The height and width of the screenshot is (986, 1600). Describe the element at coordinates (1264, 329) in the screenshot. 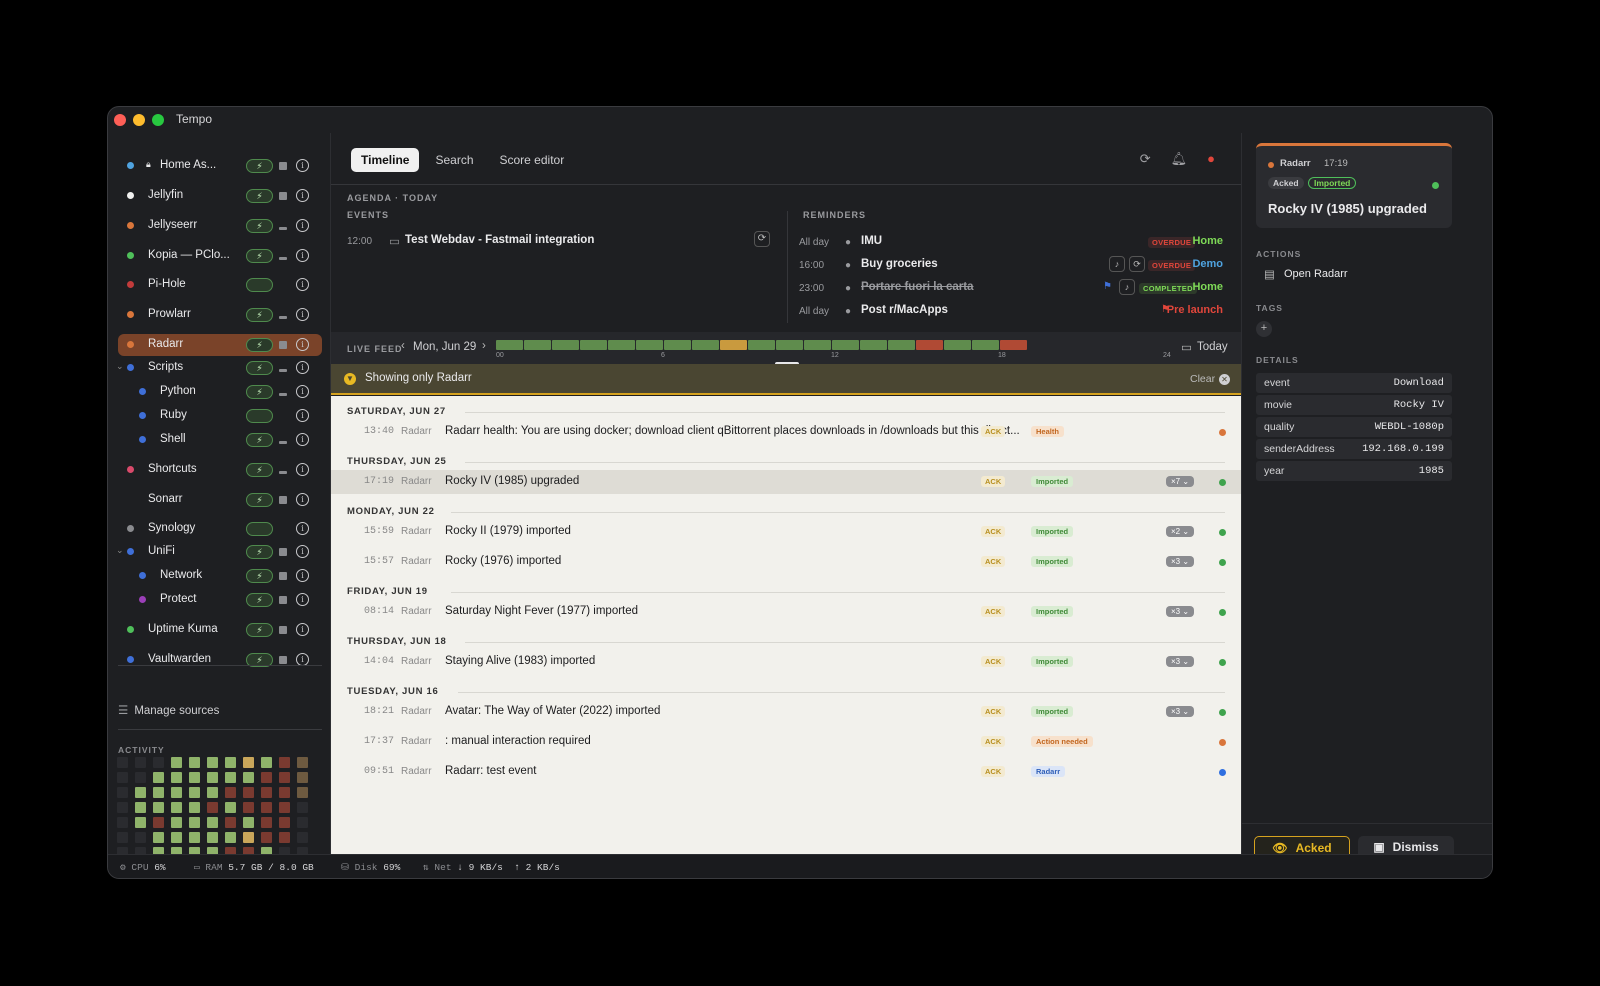

I see `add-tag-button: +` at that location.